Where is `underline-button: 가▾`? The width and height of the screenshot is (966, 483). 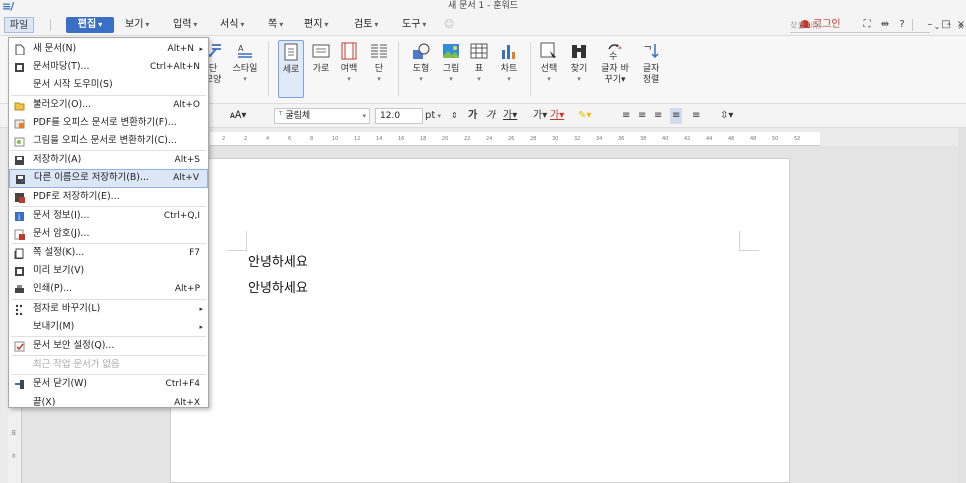 underline-button: 가▾ is located at coordinates (510, 116).